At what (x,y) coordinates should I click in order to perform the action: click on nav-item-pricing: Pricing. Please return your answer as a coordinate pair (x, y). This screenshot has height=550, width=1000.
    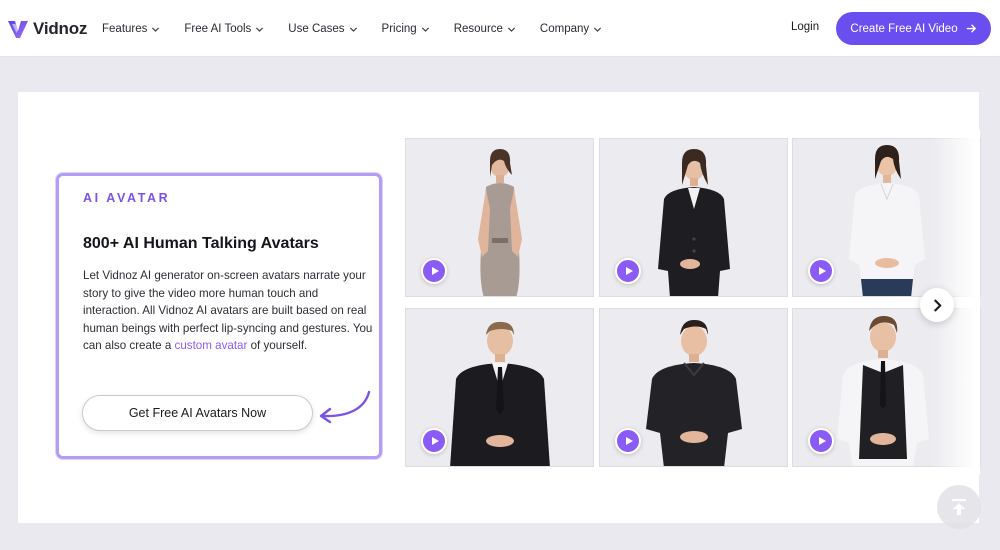
    Looking at the image, I should click on (406, 29).